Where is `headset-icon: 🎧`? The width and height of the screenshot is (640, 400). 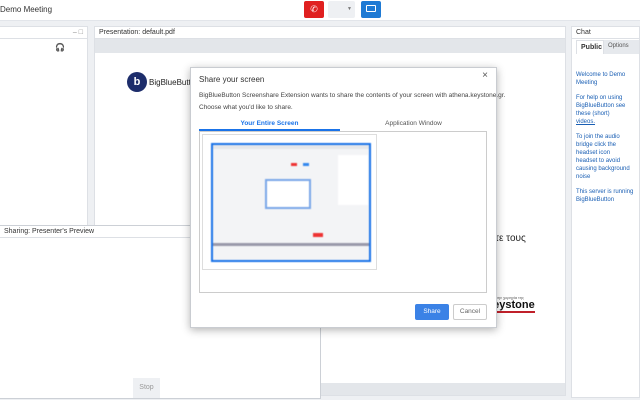
headset-icon: 🎧 is located at coordinates (60, 47).